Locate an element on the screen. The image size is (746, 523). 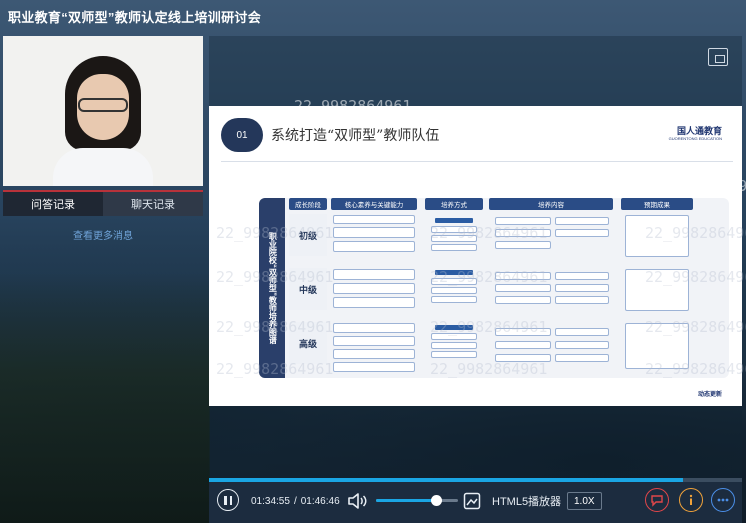
progress-fill is located at coordinates (446, 480).